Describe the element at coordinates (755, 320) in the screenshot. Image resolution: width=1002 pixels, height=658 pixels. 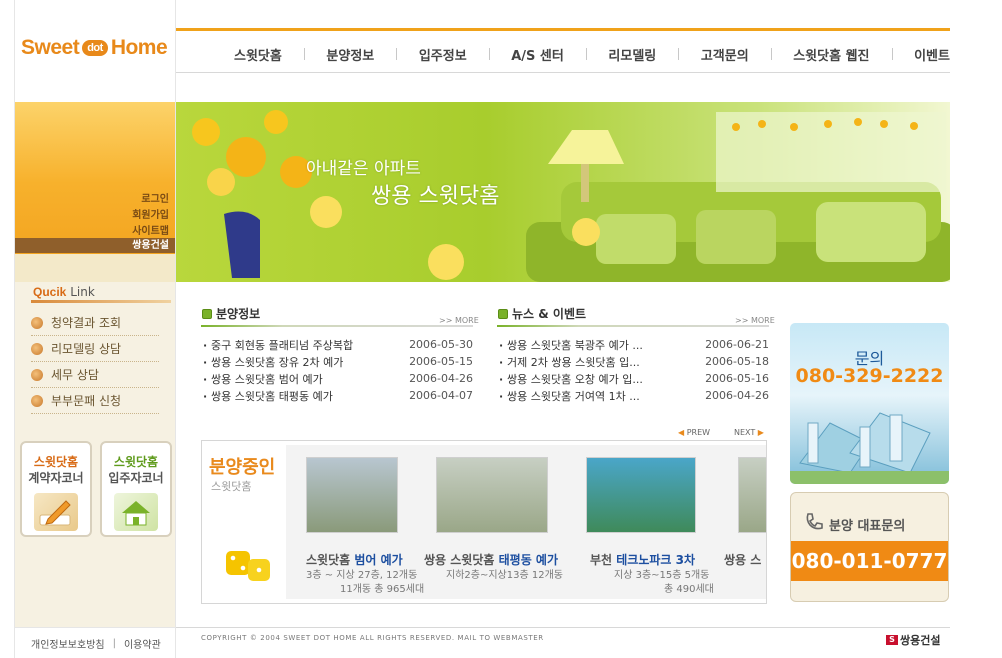
I see `news-more-button: >> MORE` at that location.